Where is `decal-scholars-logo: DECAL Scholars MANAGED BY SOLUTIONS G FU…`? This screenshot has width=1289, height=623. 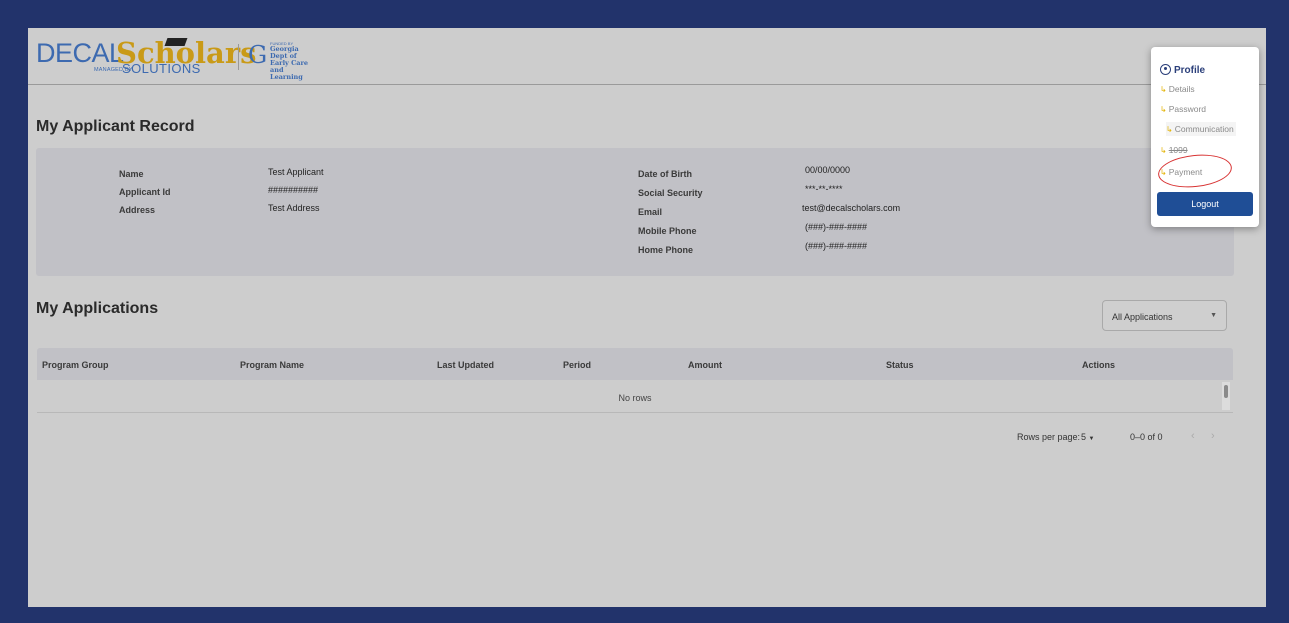 decal-scholars-logo: DECAL Scholars MANAGED BY SOLUTIONS G FU… is located at coordinates (186, 58).